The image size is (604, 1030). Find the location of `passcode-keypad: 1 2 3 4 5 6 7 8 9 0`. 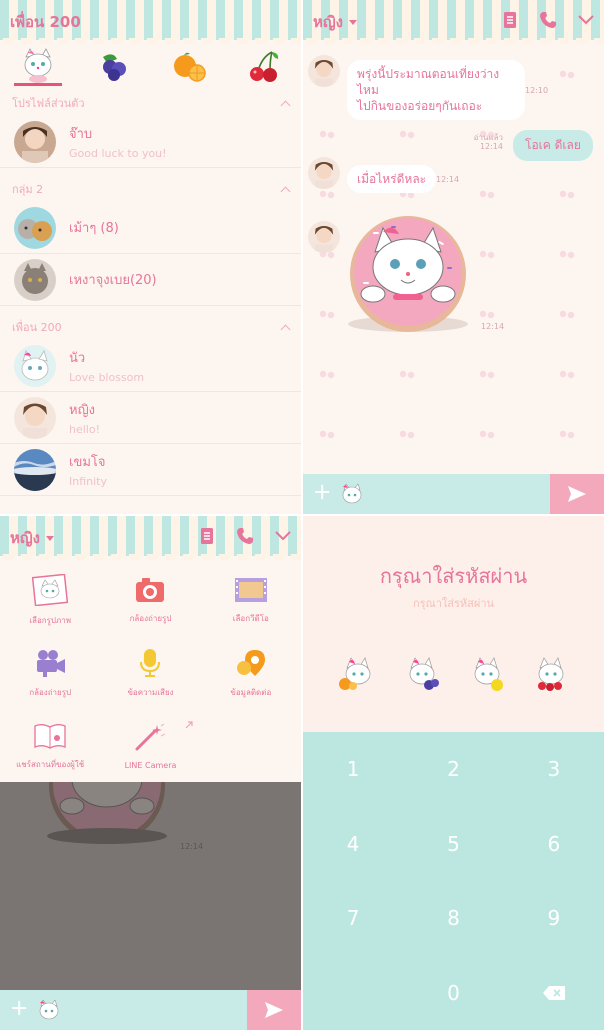

passcode-keypad: 1 2 3 4 5 6 7 8 9 0 is located at coordinates (453, 881).